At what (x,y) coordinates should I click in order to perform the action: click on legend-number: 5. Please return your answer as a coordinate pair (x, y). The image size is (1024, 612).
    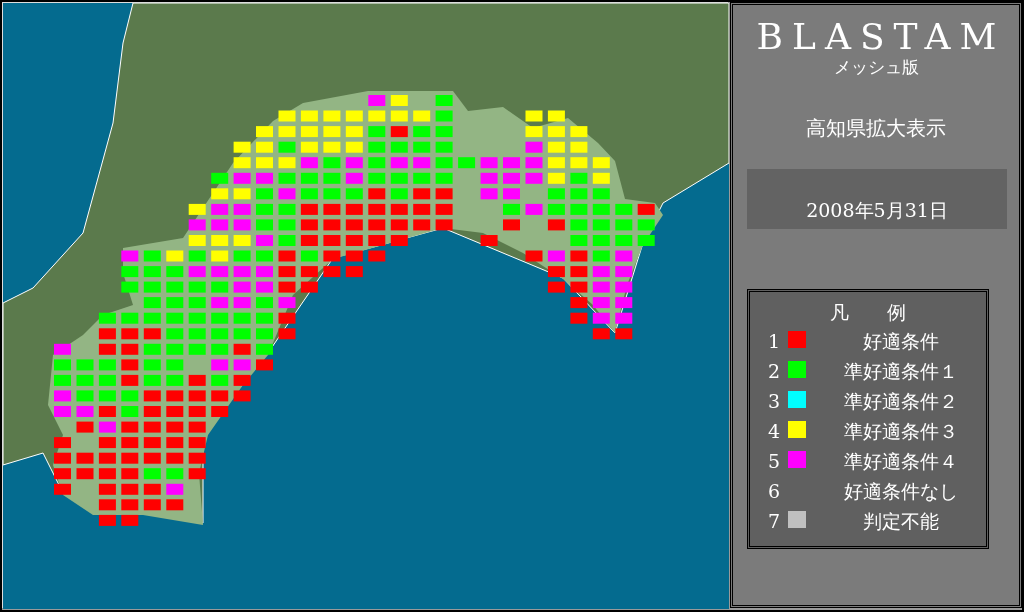
    Looking at the image, I should click on (773, 461).